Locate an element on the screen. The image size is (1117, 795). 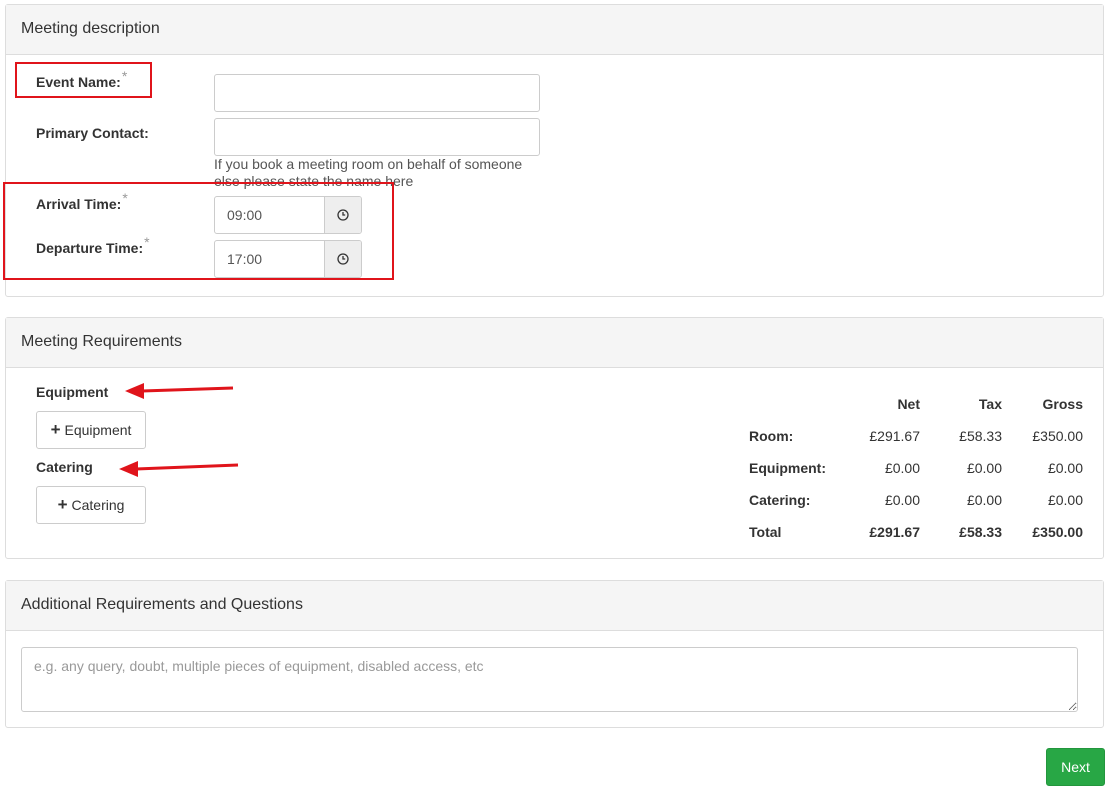
primary-contact-label: Primary Contact: is located at coordinates (92, 133).